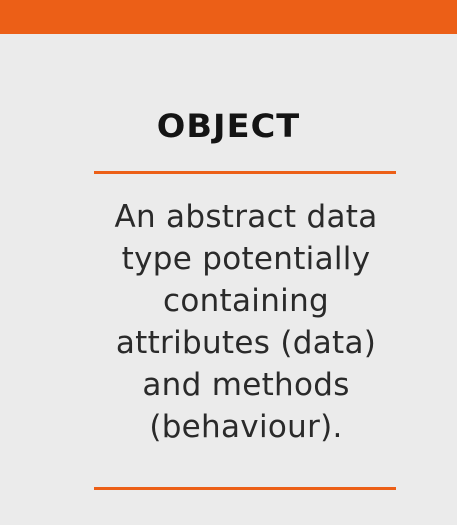 The height and width of the screenshot is (525, 457). Describe the element at coordinates (246, 385) in the screenshot. I see `definition-line: and methods` at that location.